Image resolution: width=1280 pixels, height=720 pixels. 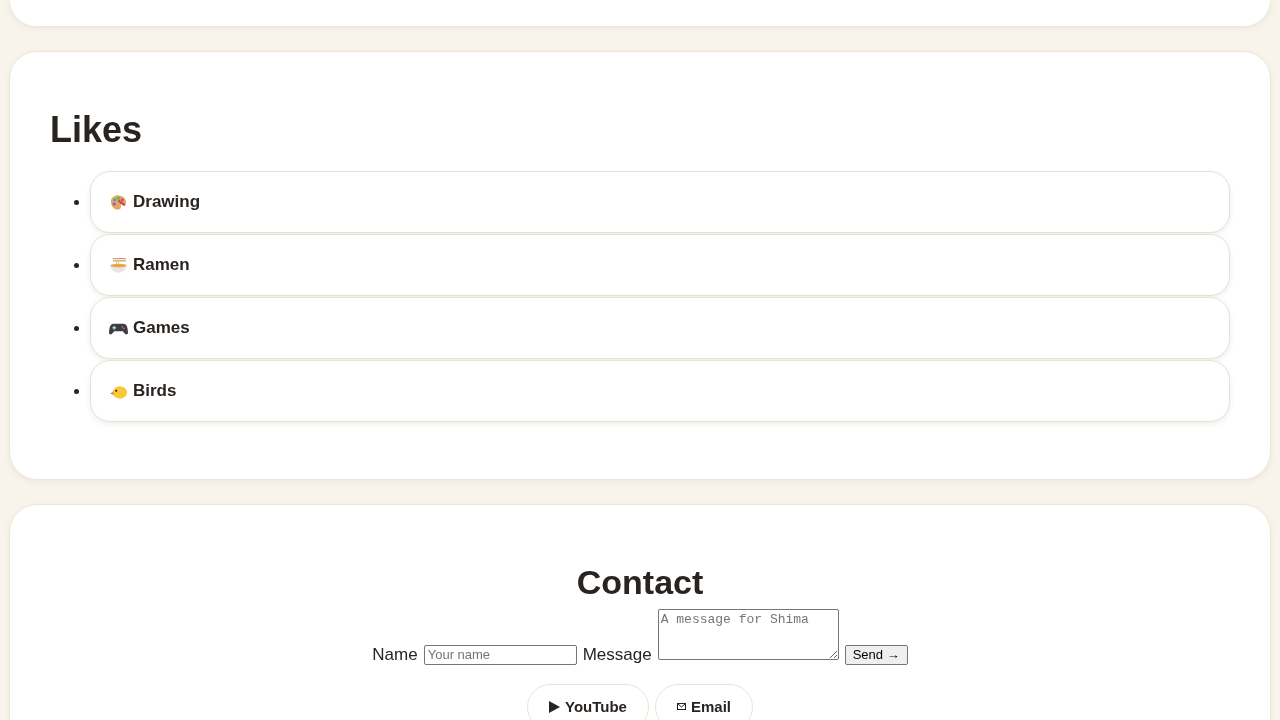 I want to click on like-label: Ramen, so click(x=161, y=265).